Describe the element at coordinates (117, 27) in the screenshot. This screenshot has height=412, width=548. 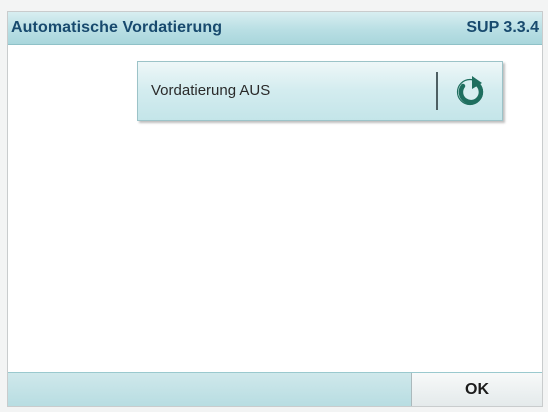
I see `page-title: Automatische Vordatierung` at that location.